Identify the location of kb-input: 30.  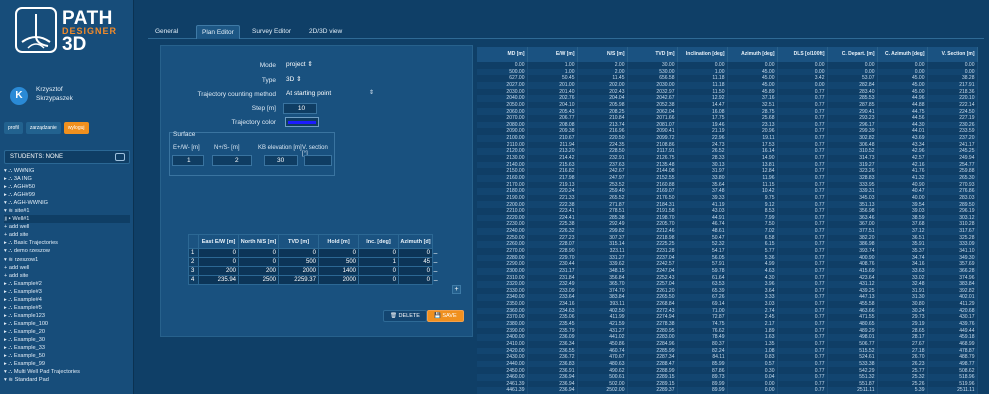
(281, 160).